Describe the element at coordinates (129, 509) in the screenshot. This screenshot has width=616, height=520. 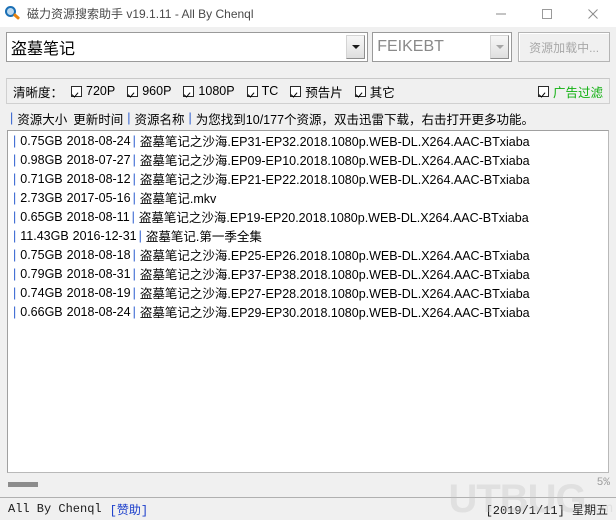
I see `donate-link: [赞助]` at that location.